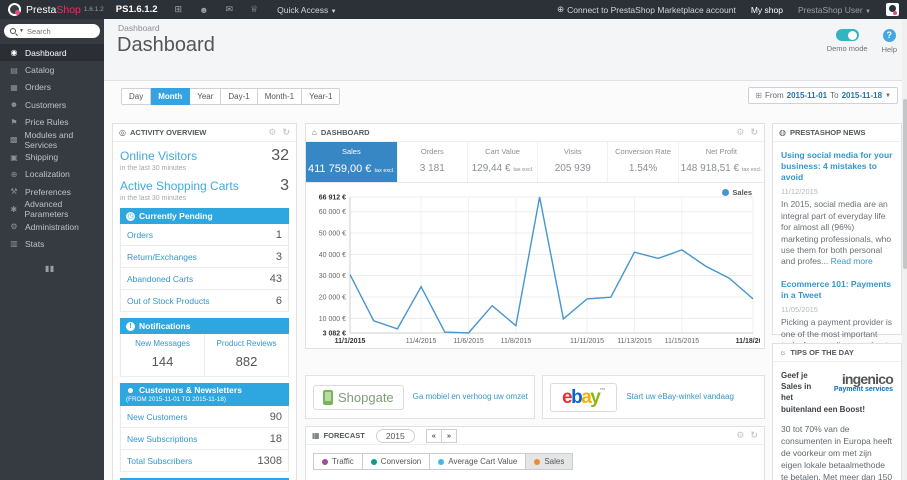 Image resolution: width=907 pixels, height=480 pixels. Describe the element at coordinates (572, 162) in the screenshot. I see `kpi-tab-visits: Visits 205 939` at that location.